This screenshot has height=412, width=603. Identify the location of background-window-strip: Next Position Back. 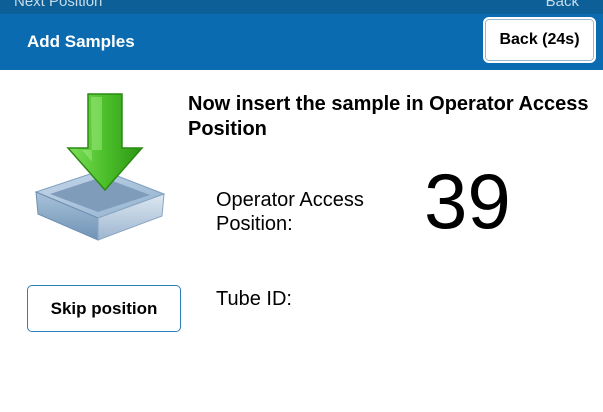
(301, 7).